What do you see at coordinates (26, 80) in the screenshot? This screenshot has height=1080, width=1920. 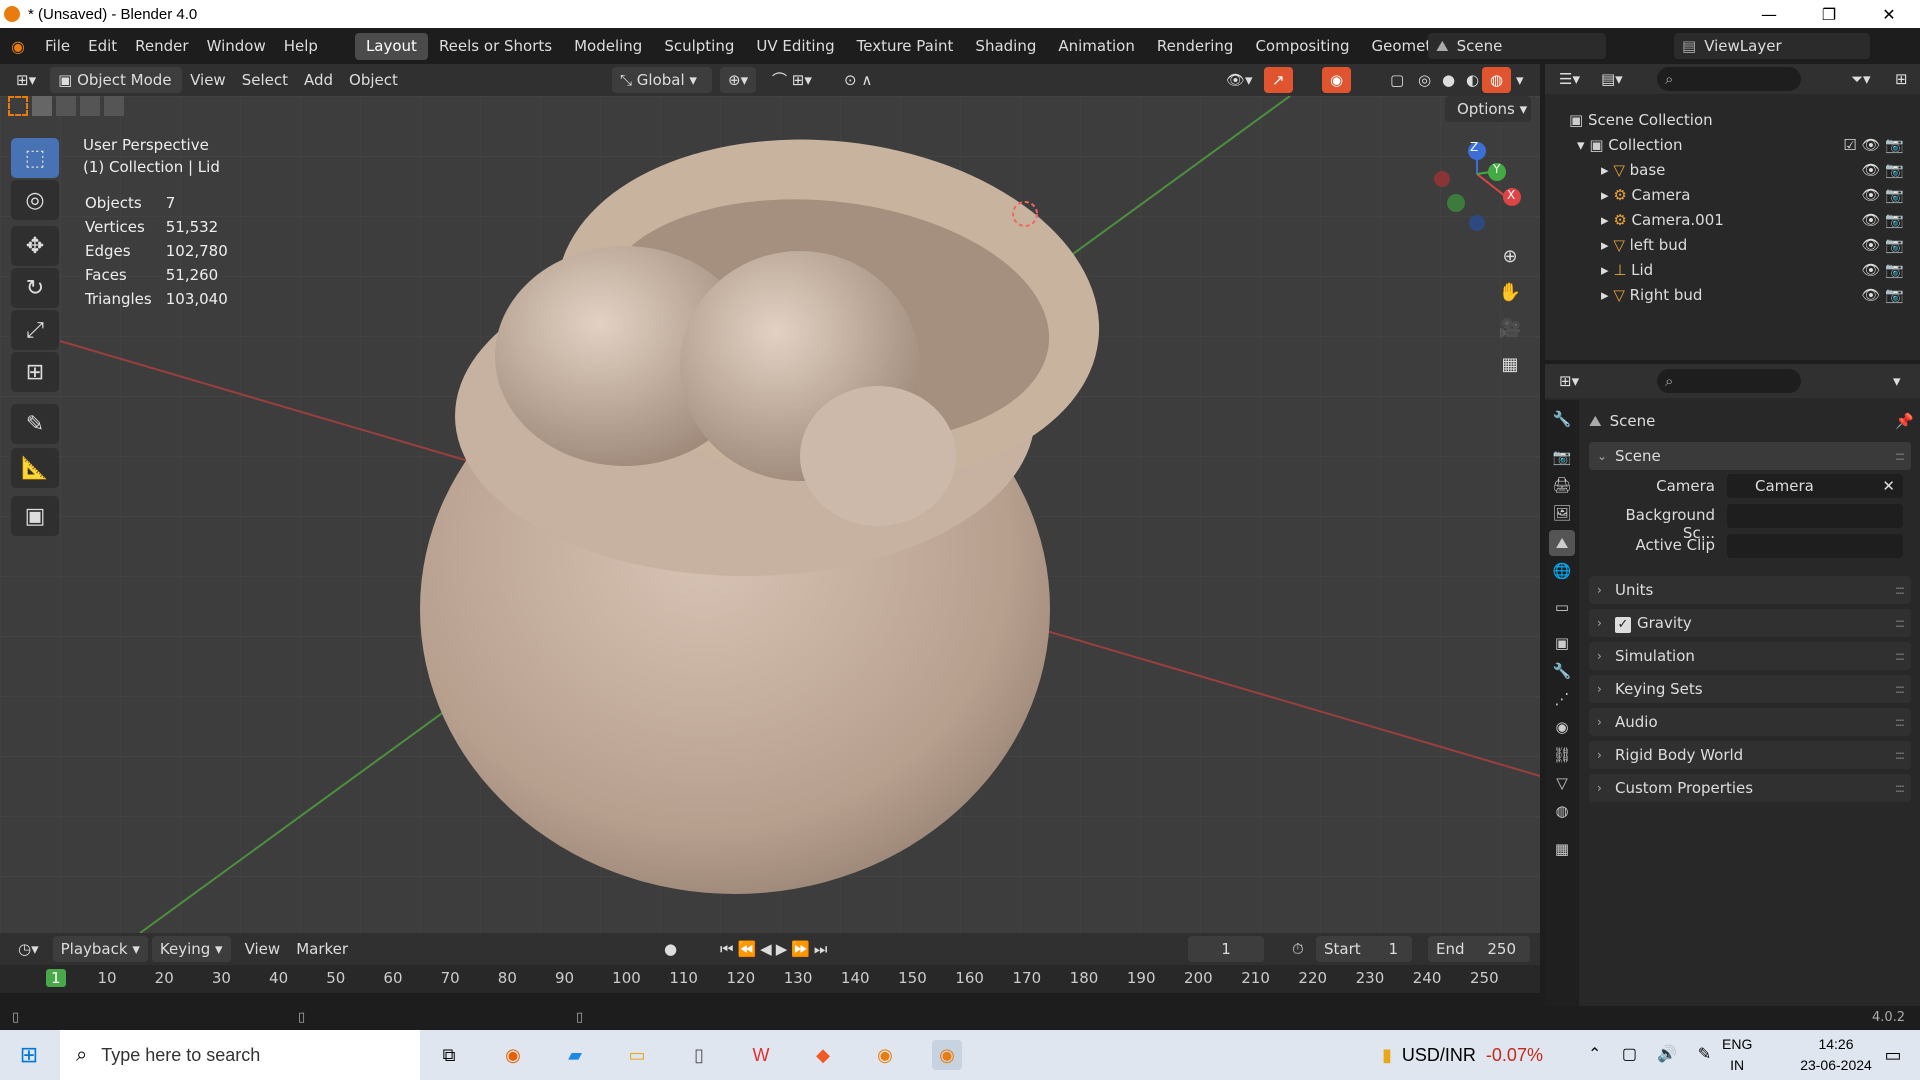 I see `editor-type-button: ⊞▾` at bounding box center [26, 80].